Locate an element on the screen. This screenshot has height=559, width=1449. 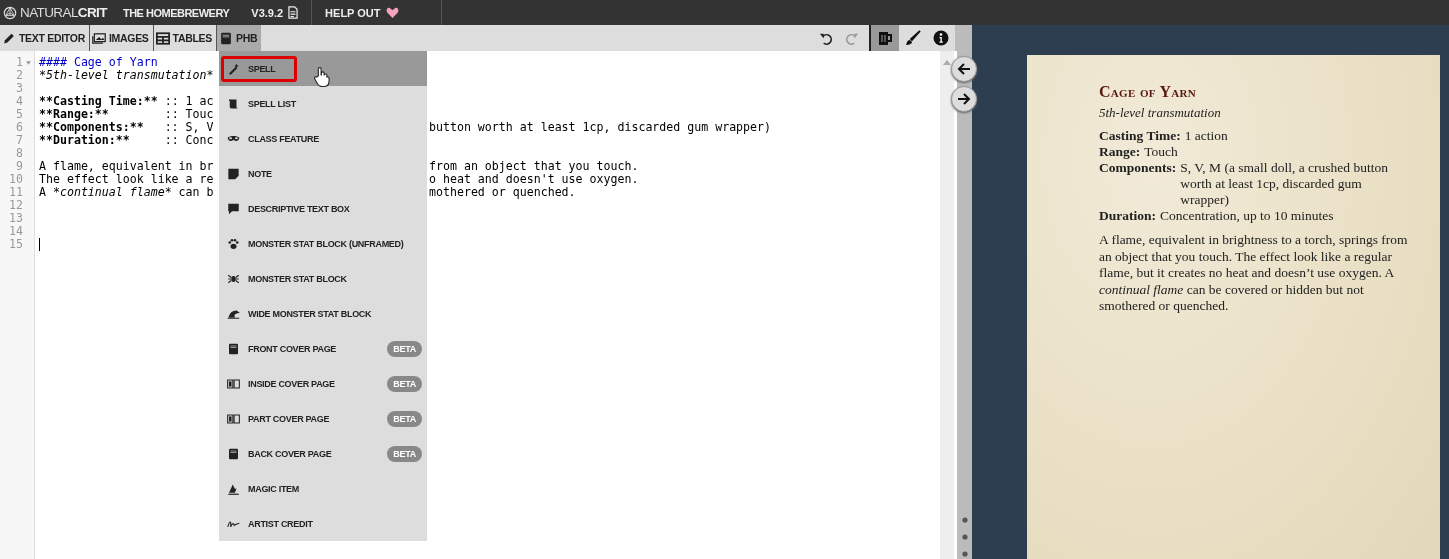
line-number: 1 is located at coordinates (19, 62).